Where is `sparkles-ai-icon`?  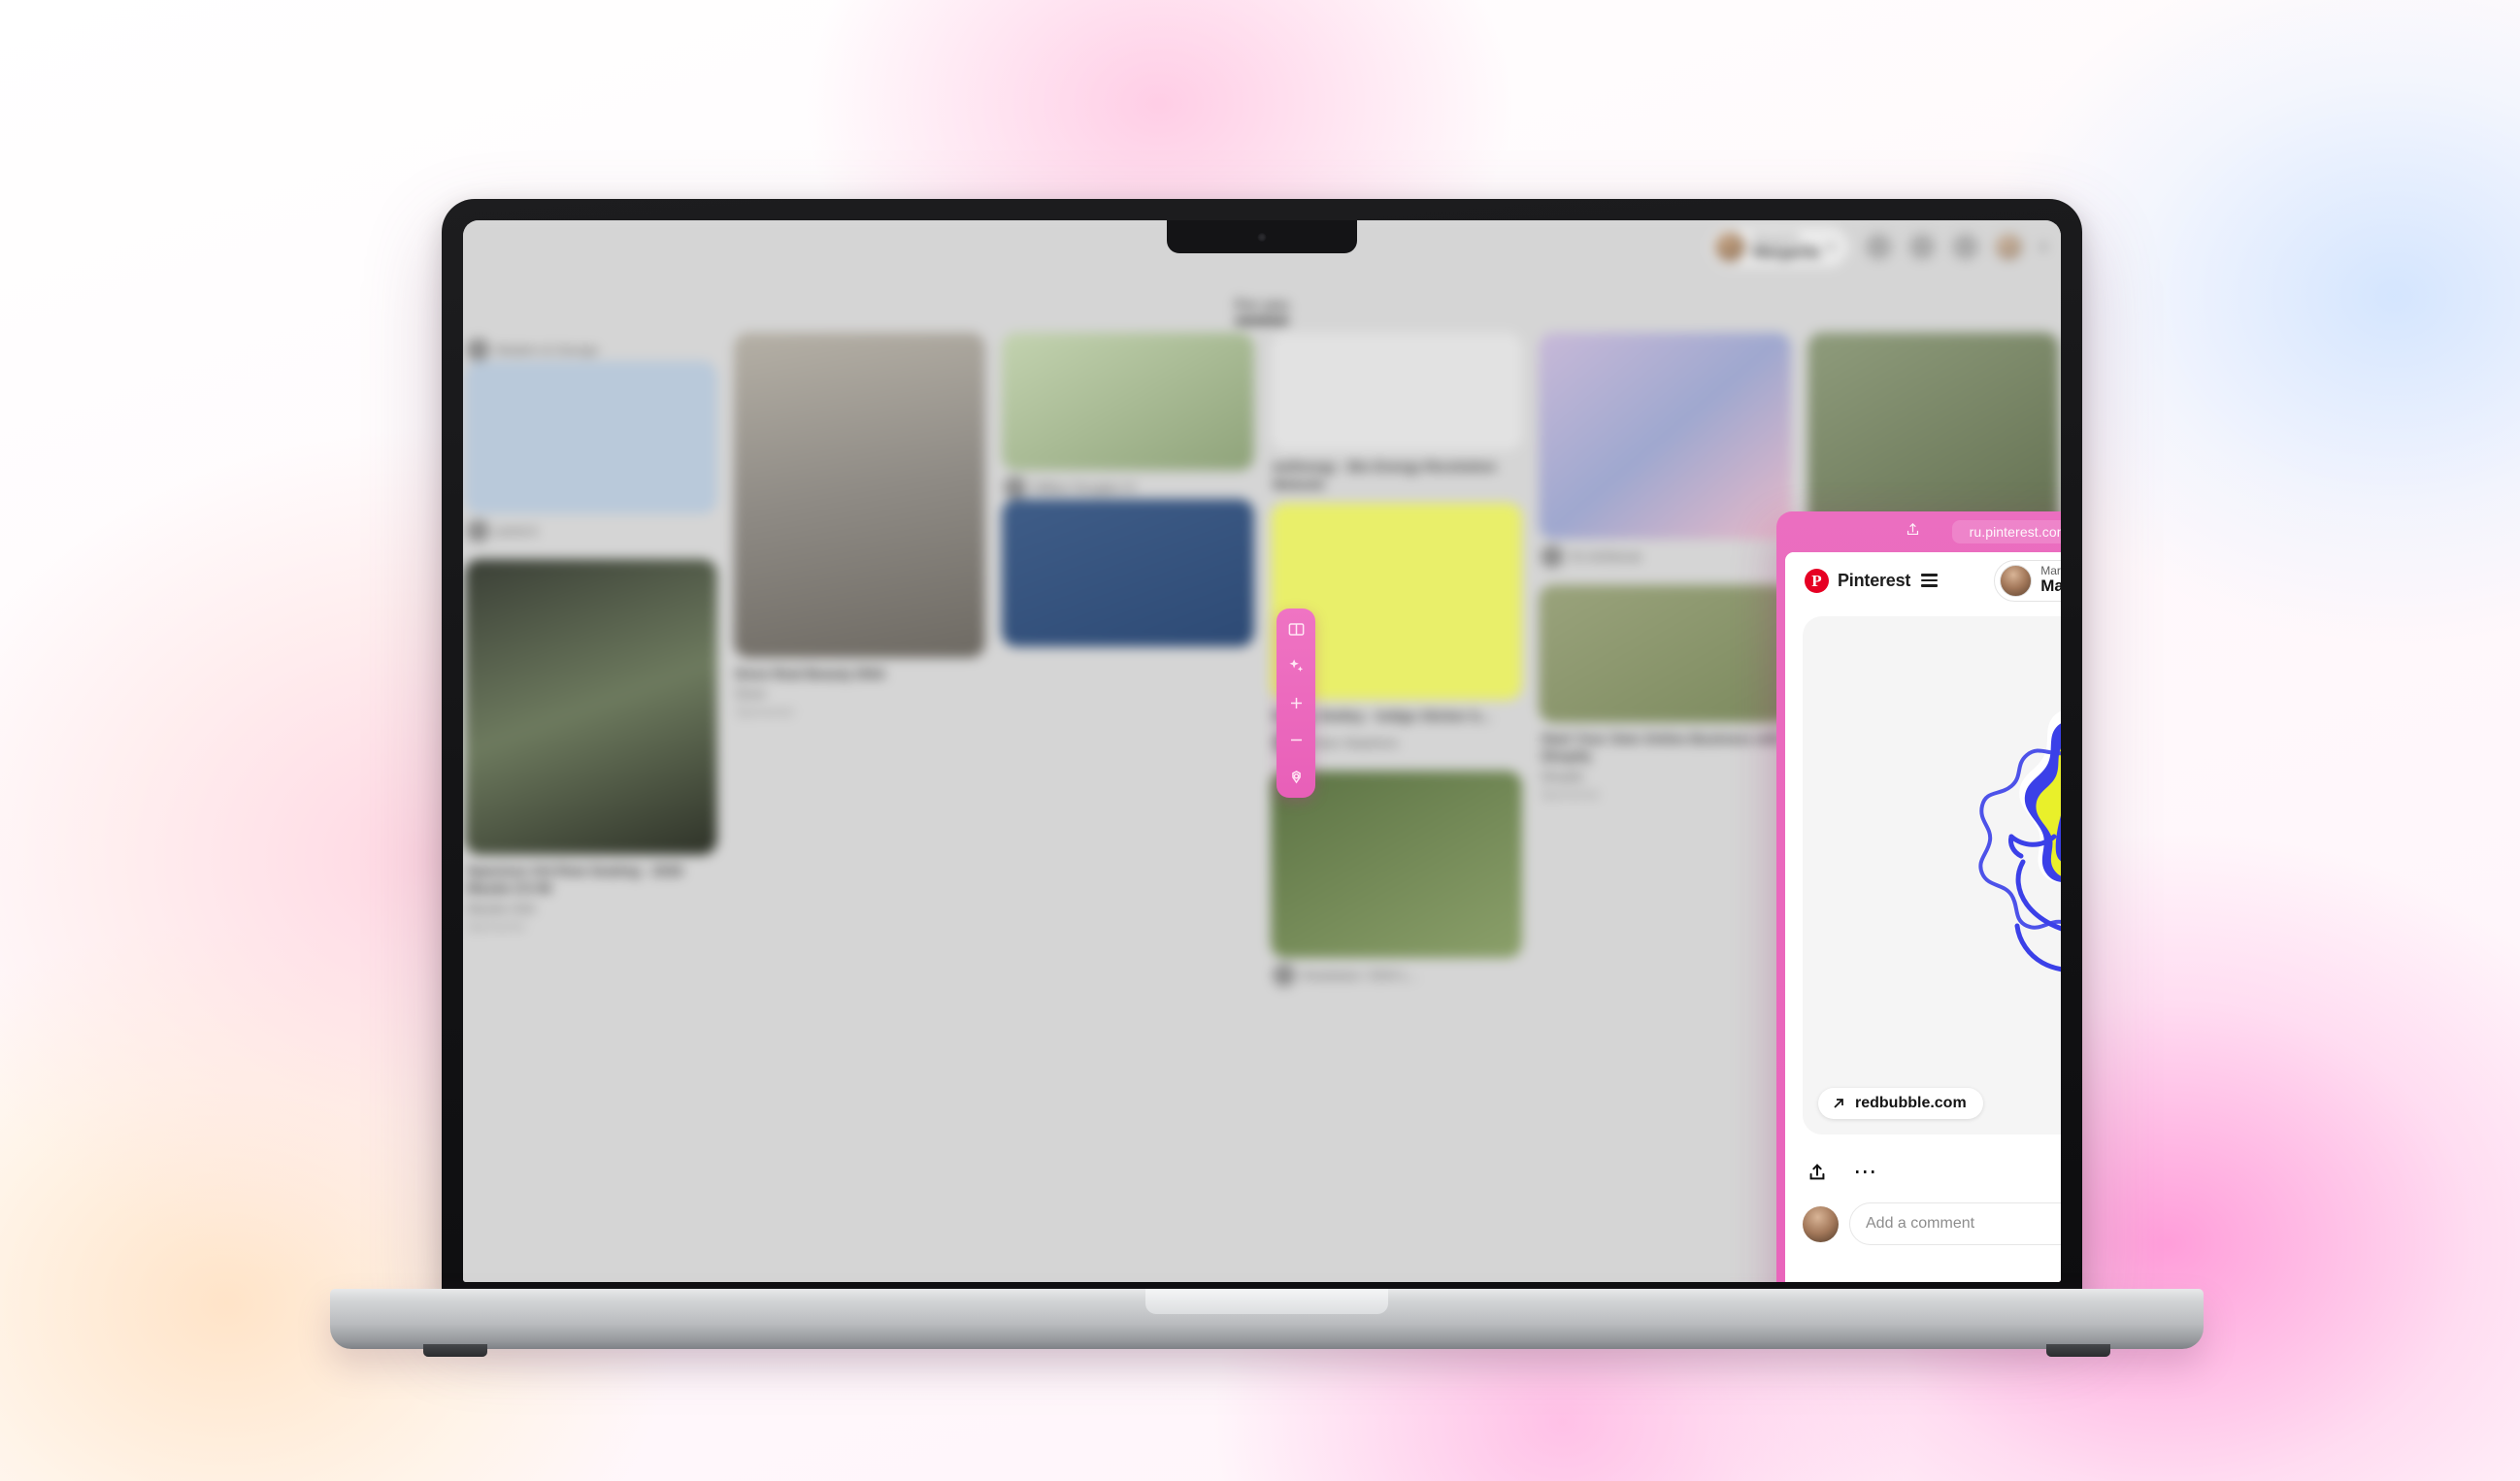 sparkles-ai-icon is located at coordinates (1296, 666).